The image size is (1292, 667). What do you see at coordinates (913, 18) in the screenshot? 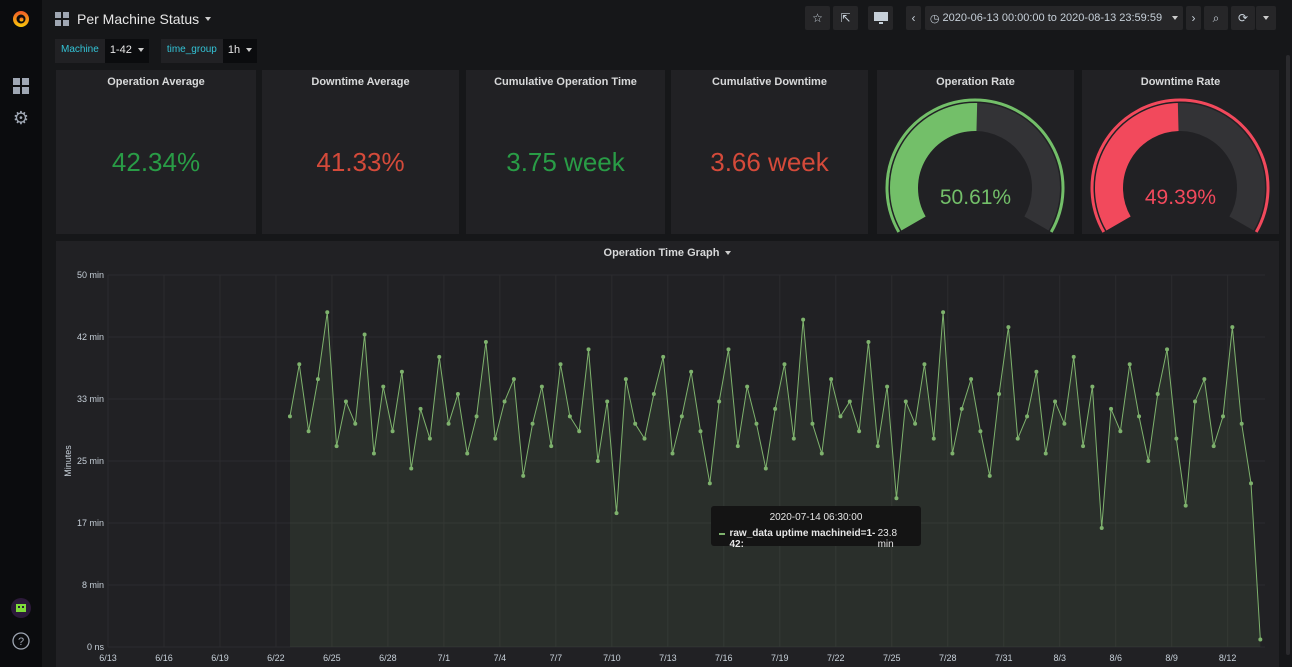
I see `time-back-button: ‹` at bounding box center [913, 18].